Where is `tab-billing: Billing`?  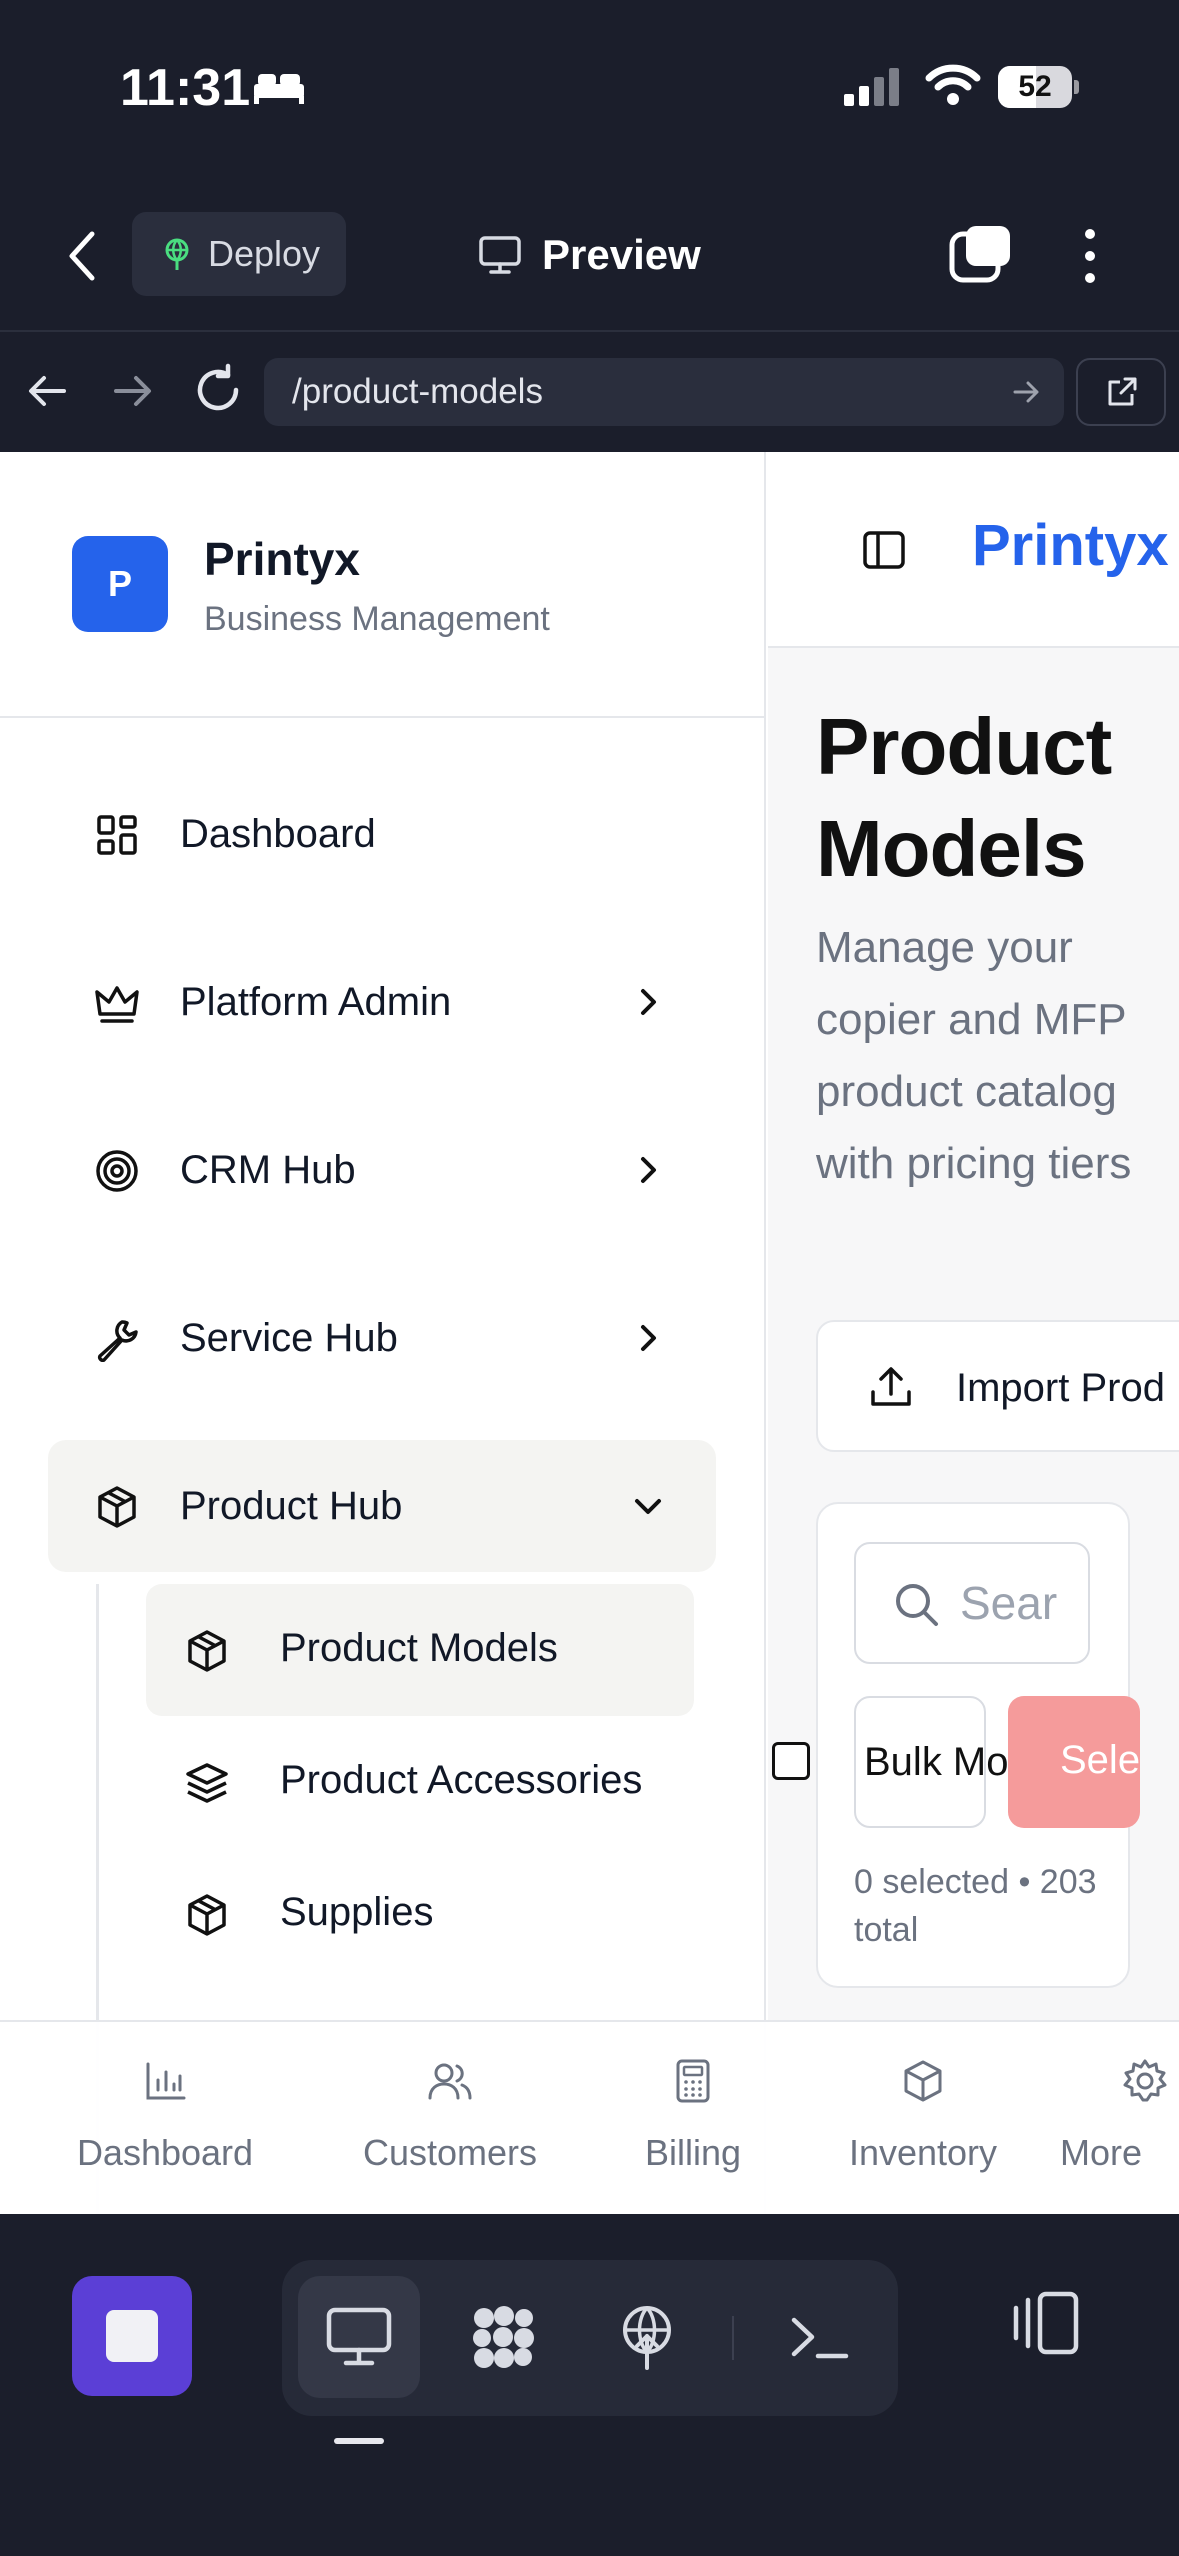 tab-billing: Billing is located at coordinates (693, 2118).